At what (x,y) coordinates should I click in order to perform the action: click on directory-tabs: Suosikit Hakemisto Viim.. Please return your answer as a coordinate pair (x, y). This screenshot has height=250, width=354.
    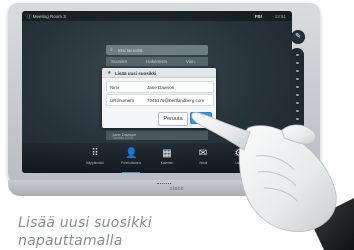
    Looking at the image, I should click on (157, 61).